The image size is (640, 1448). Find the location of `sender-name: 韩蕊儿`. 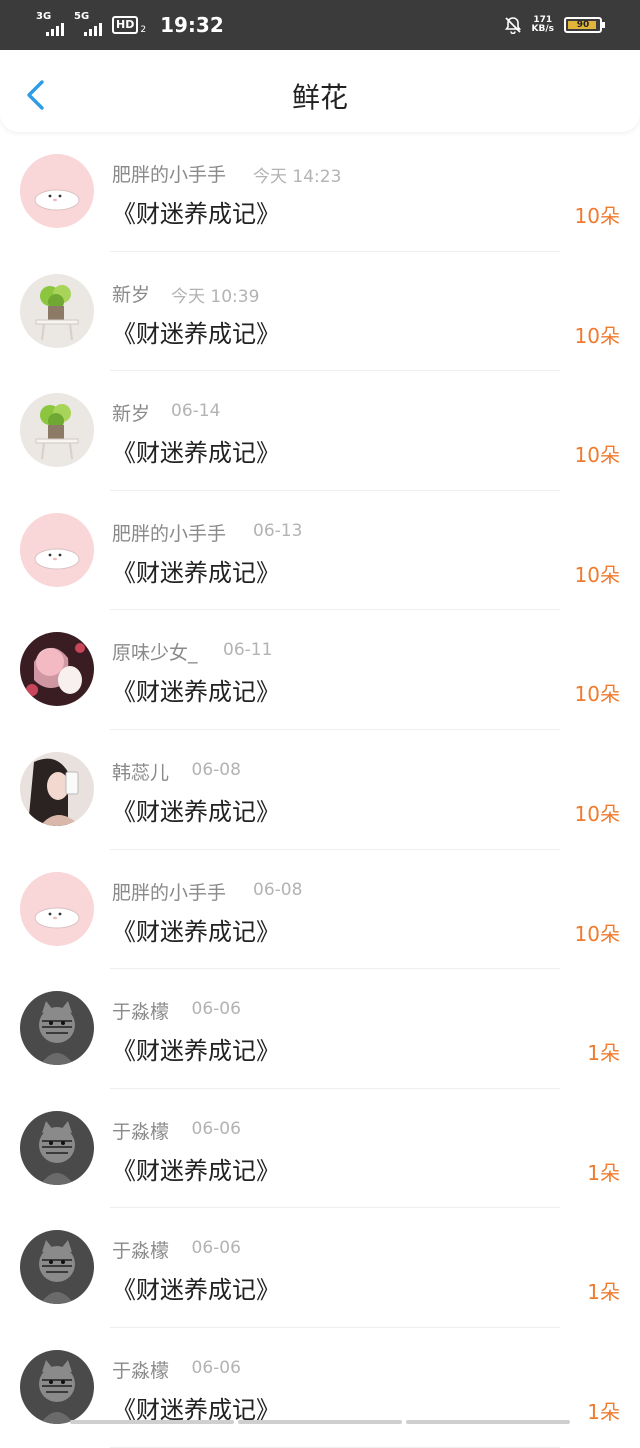

sender-name: 韩蕊儿 is located at coordinates (141, 772).